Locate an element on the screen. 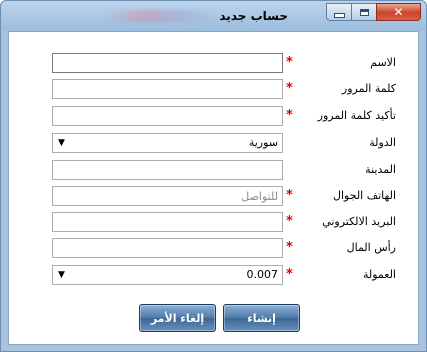 The image size is (427, 352). minimize-icon is located at coordinates (339, 15).